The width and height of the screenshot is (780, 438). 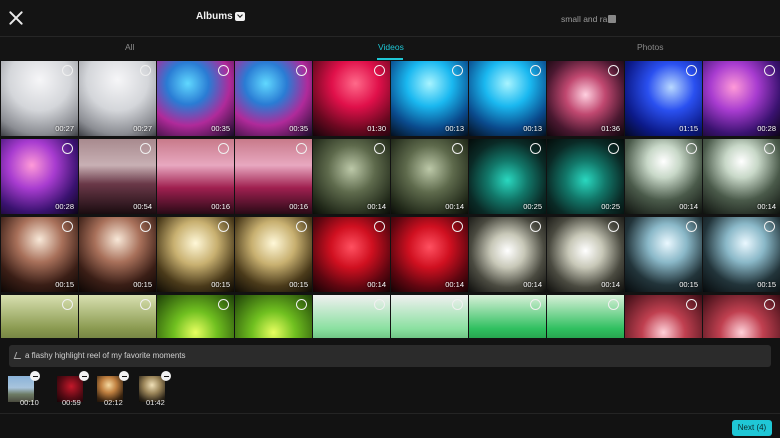 I want to click on video-thumbnail: 00:54, so click(x=117, y=176).